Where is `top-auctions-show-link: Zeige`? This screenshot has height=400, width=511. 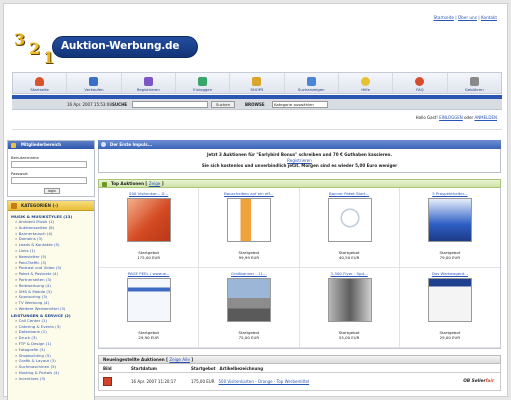
top-auctions-show-link: Zeige is located at coordinates (155, 183).